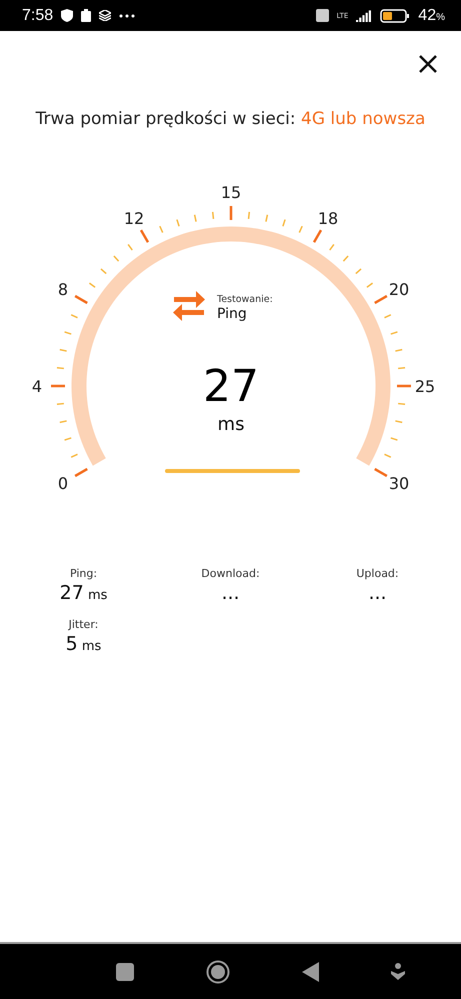  What do you see at coordinates (84, 573) in the screenshot?
I see `result-label: Ping:` at bounding box center [84, 573].